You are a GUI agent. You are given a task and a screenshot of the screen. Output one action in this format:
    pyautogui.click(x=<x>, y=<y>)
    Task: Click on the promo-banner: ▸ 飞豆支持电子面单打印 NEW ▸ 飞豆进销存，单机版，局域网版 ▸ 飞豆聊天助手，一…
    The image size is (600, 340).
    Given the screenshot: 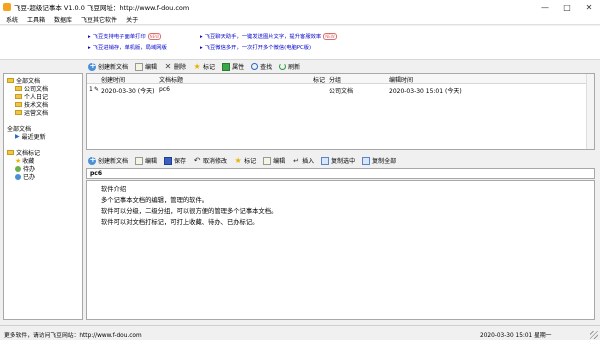 What is the action you would take?
    pyautogui.click(x=300, y=43)
    